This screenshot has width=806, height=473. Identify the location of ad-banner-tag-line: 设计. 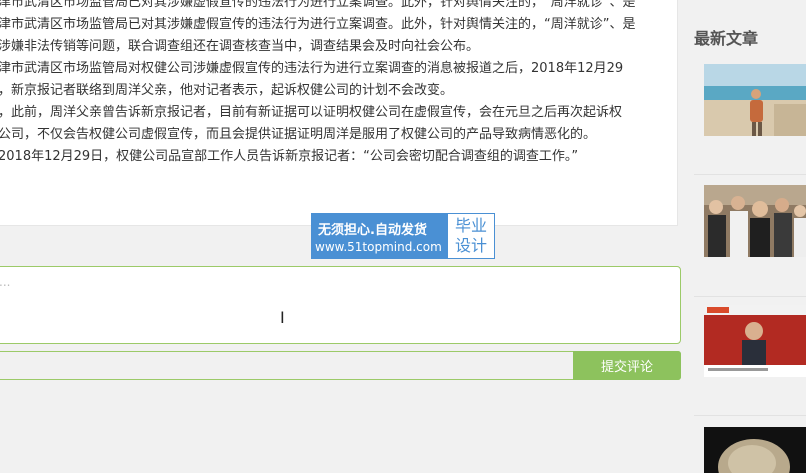
(470, 245).